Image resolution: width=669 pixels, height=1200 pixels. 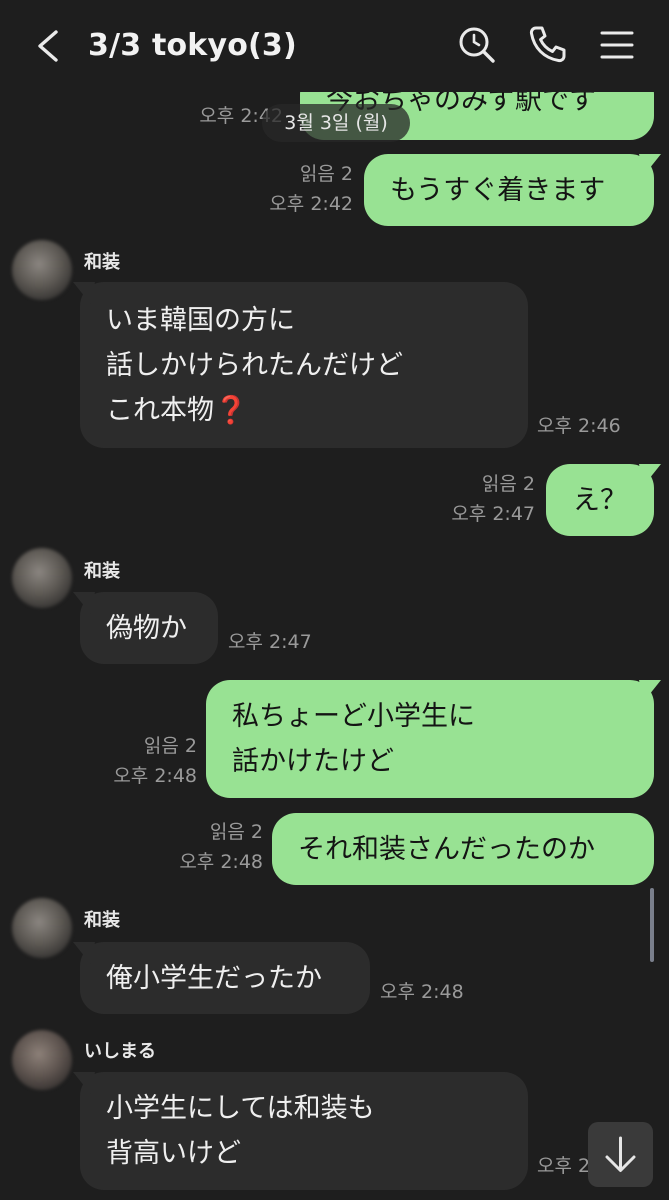 I want to click on message-bubble-outgoing: もうすぐ着きます, so click(x=509, y=190).